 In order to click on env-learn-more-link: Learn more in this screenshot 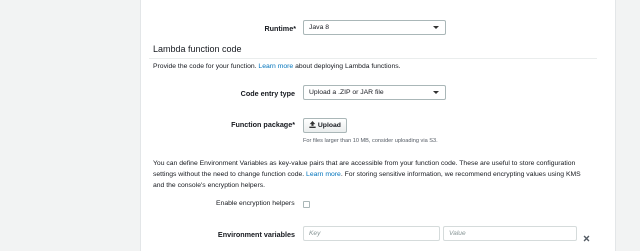, I will do `click(323, 174)`.